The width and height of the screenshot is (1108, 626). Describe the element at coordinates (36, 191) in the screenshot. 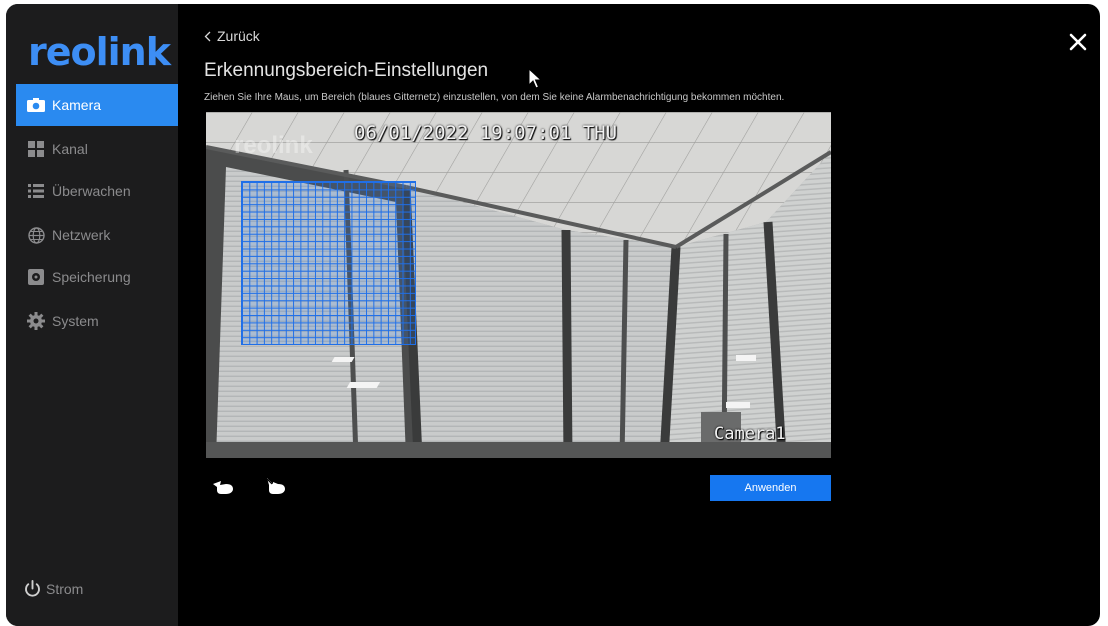

I see `list-icon` at that location.